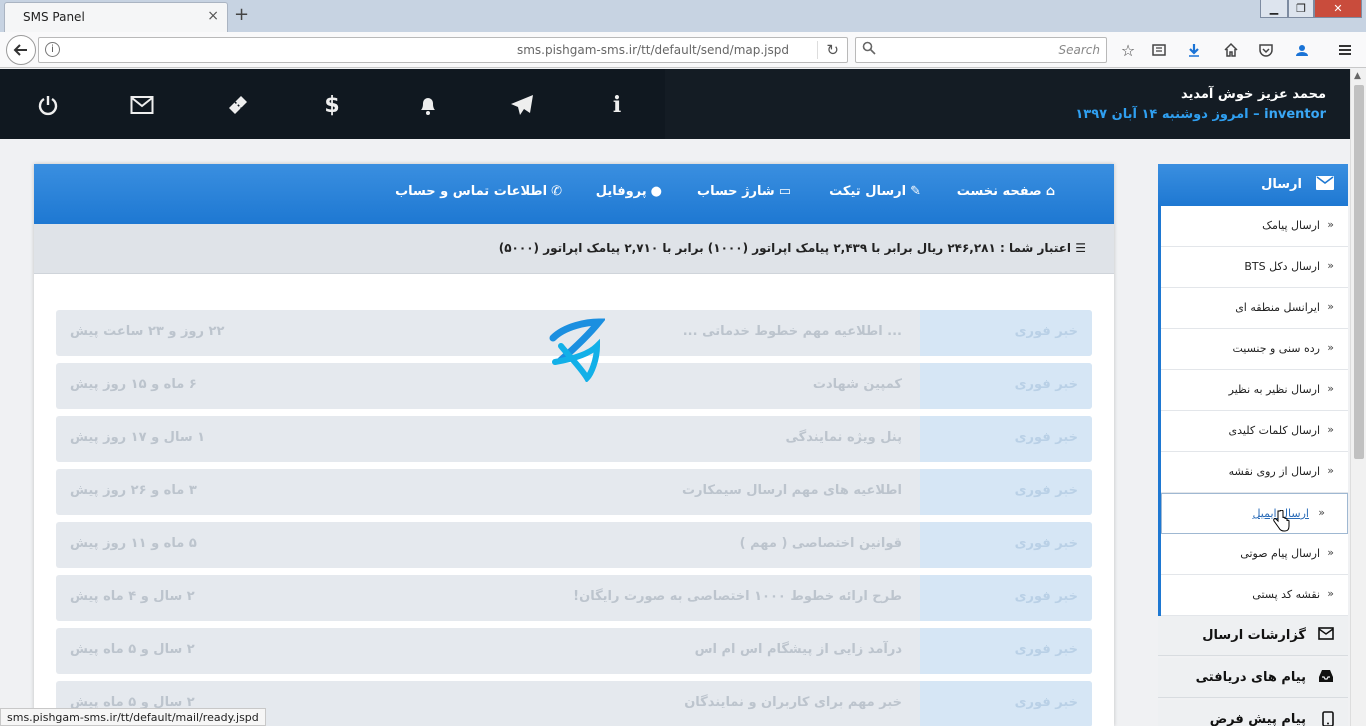 Image resolution: width=1366 pixels, height=726 pixels. I want to click on account-icon, so click(1302, 50).